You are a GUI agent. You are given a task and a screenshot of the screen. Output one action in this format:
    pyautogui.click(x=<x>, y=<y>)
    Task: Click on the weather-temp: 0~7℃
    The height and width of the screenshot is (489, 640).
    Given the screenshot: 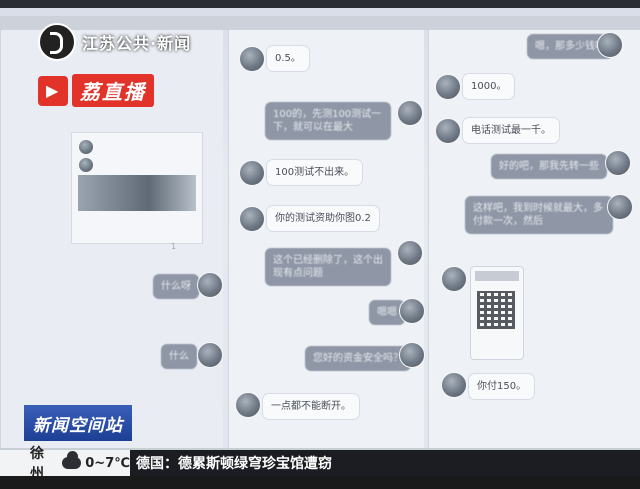 What is the action you would take?
    pyautogui.click(x=107, y=463)
    